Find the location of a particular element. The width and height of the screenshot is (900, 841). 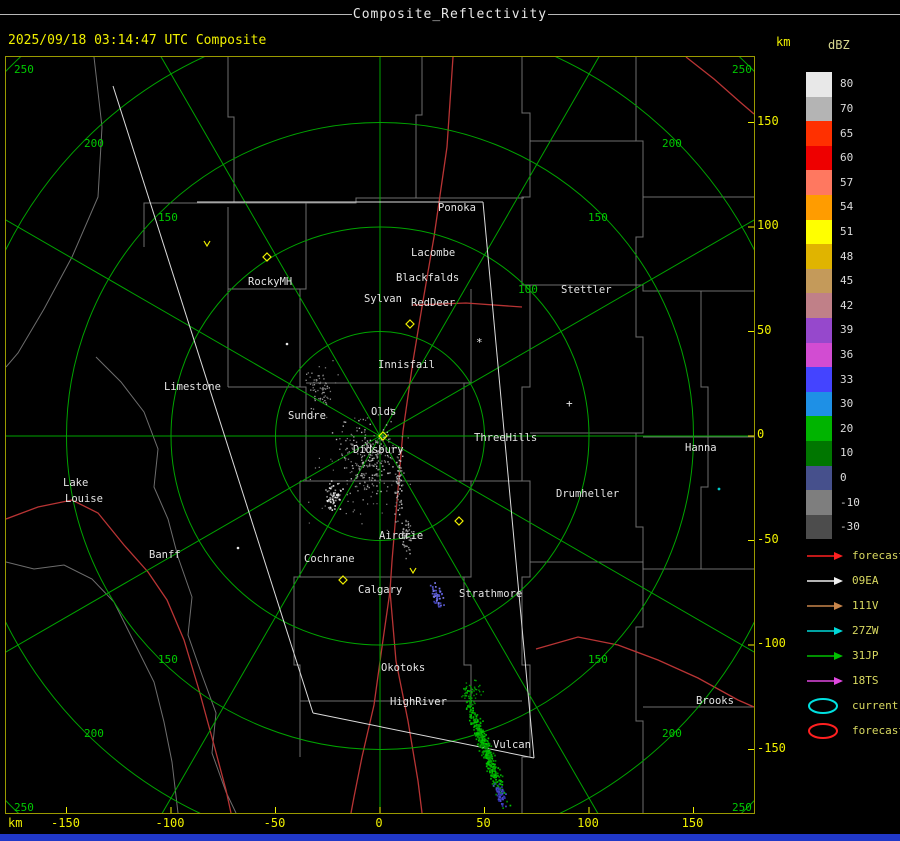

scale-value: -10 is located at coordinates (850, 502).